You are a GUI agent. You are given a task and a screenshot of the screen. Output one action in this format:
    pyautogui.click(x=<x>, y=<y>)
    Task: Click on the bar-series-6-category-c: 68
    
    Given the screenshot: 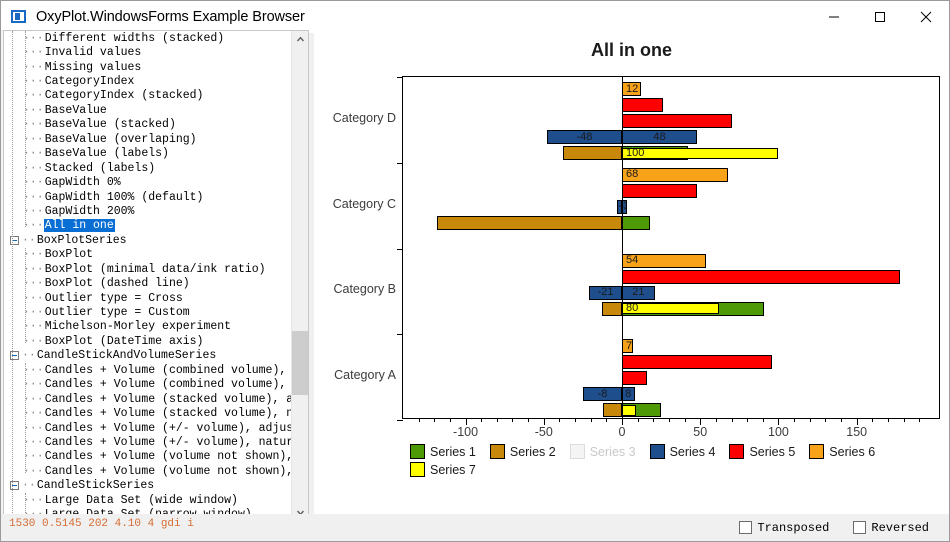 What is the action you would take?
    pyautogui.click(x=675, y=174)
    